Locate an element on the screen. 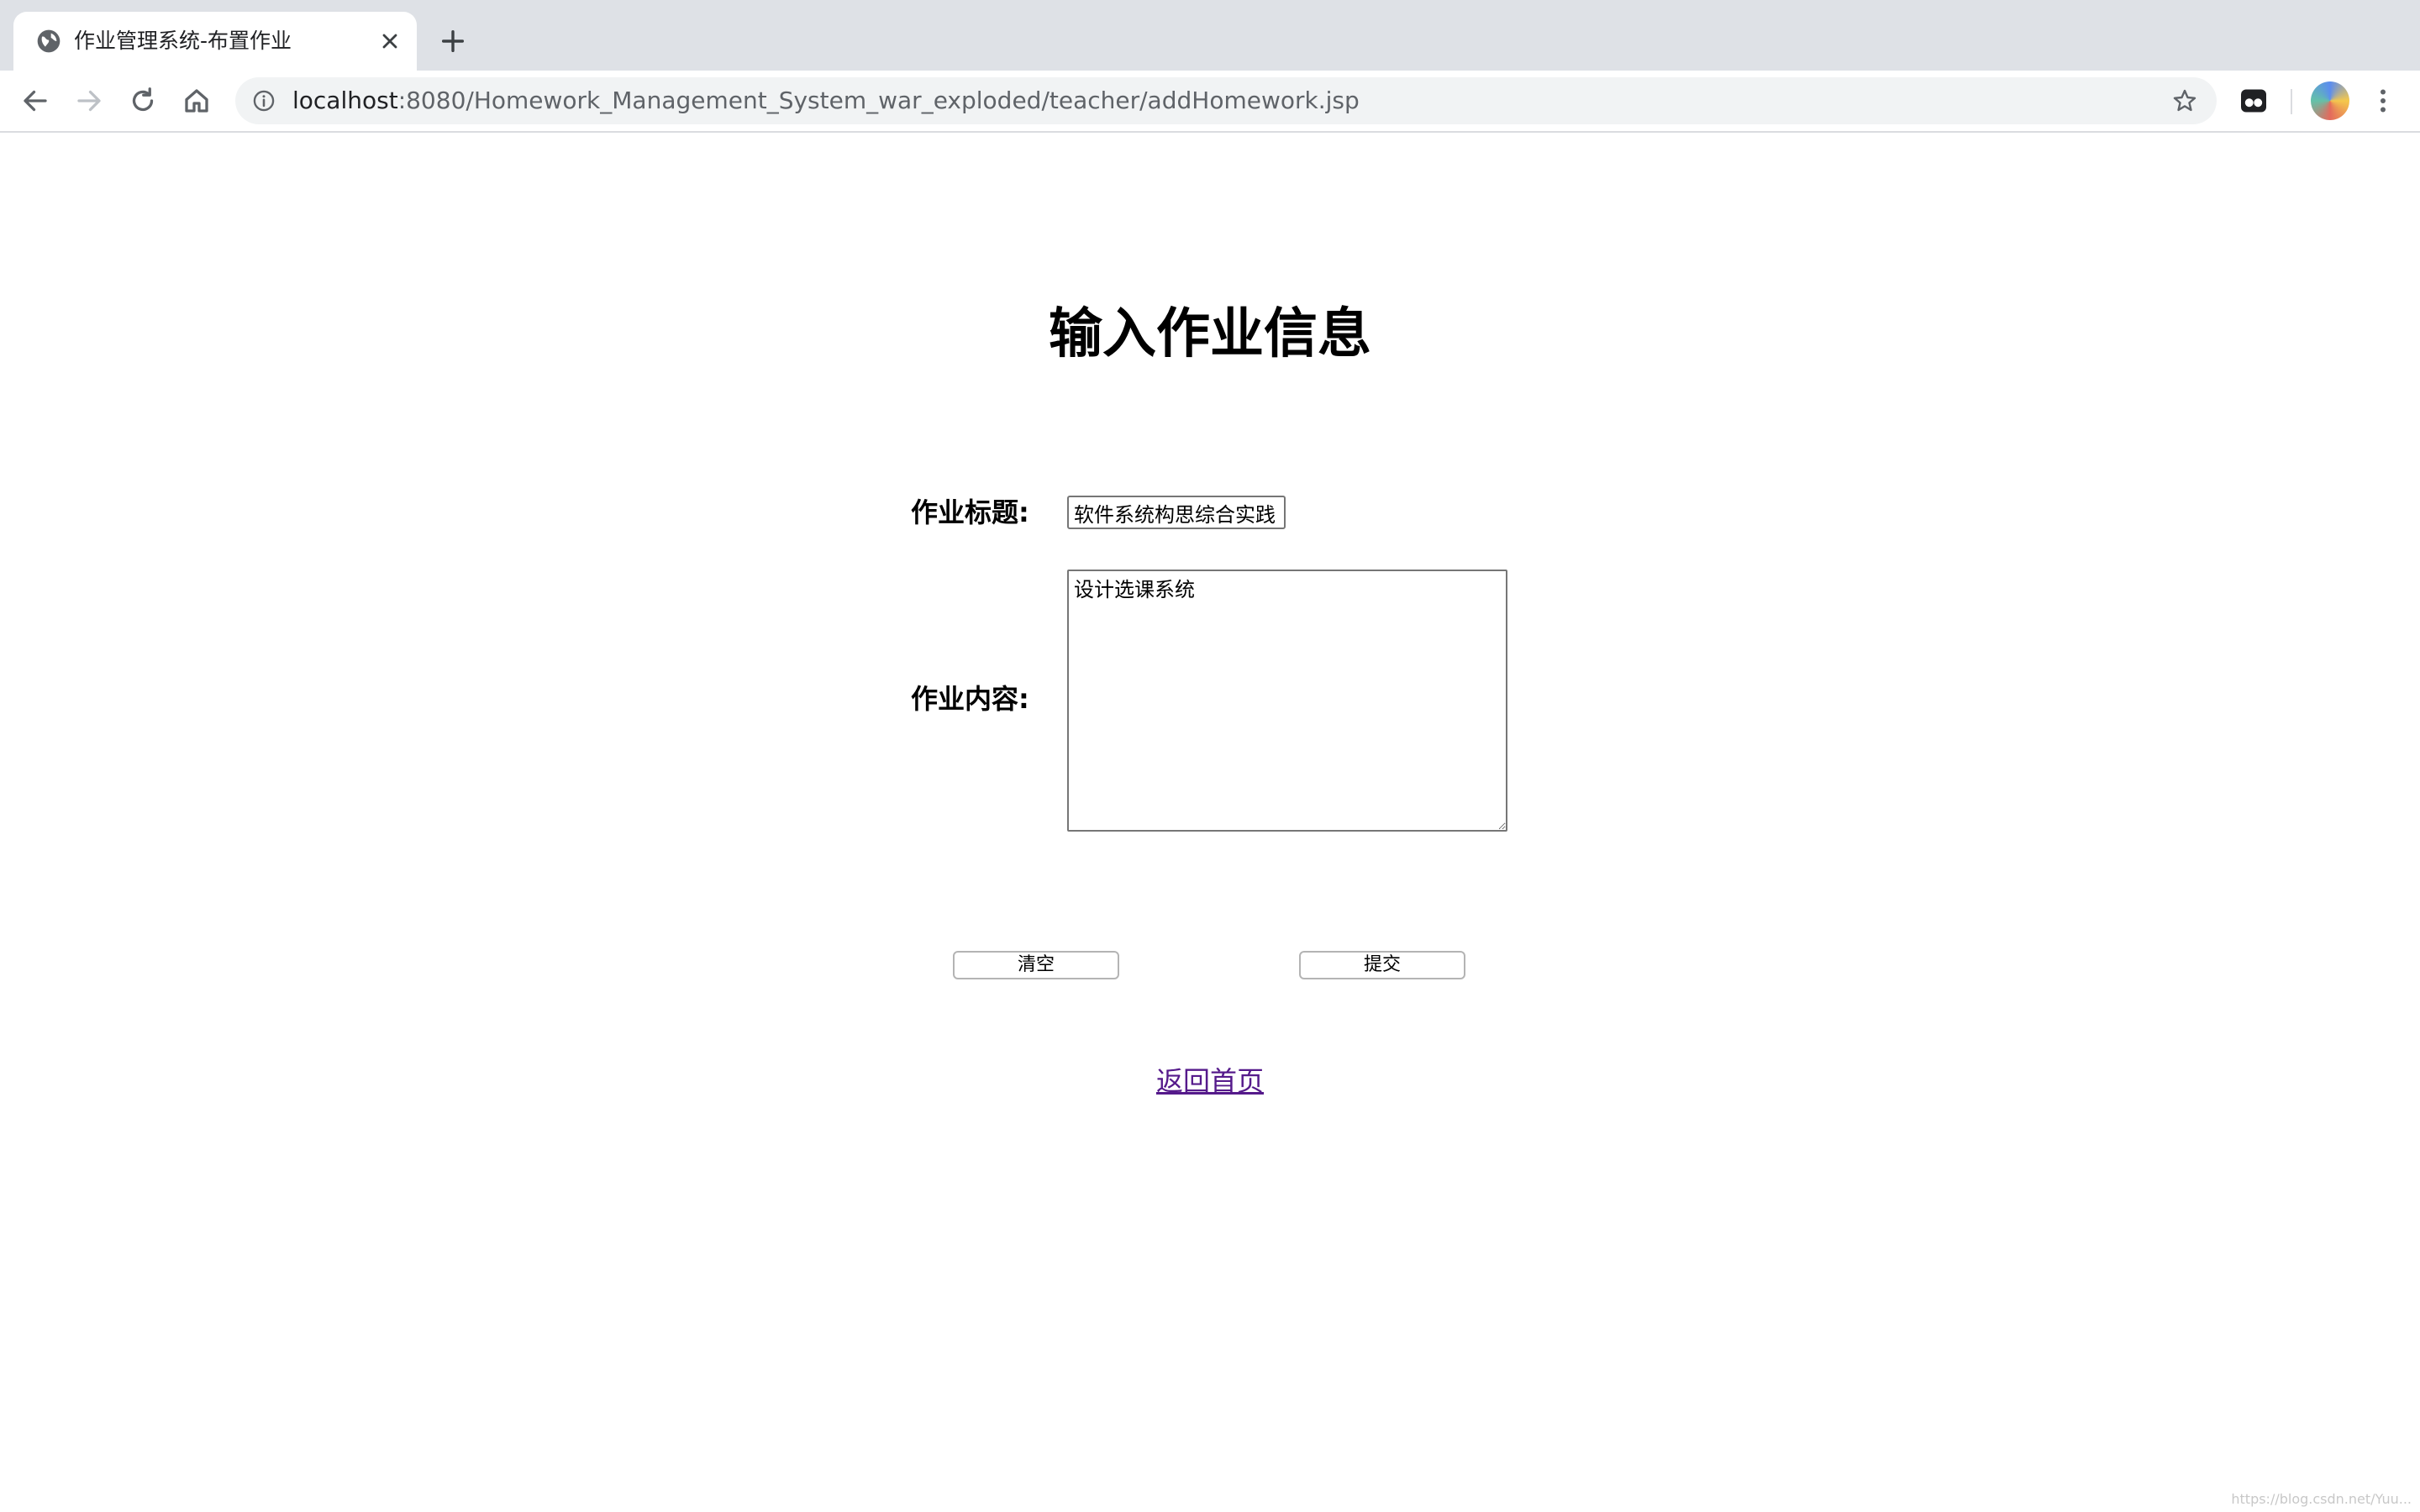  forward-arrow-icon is located at coordinates (89, 101).